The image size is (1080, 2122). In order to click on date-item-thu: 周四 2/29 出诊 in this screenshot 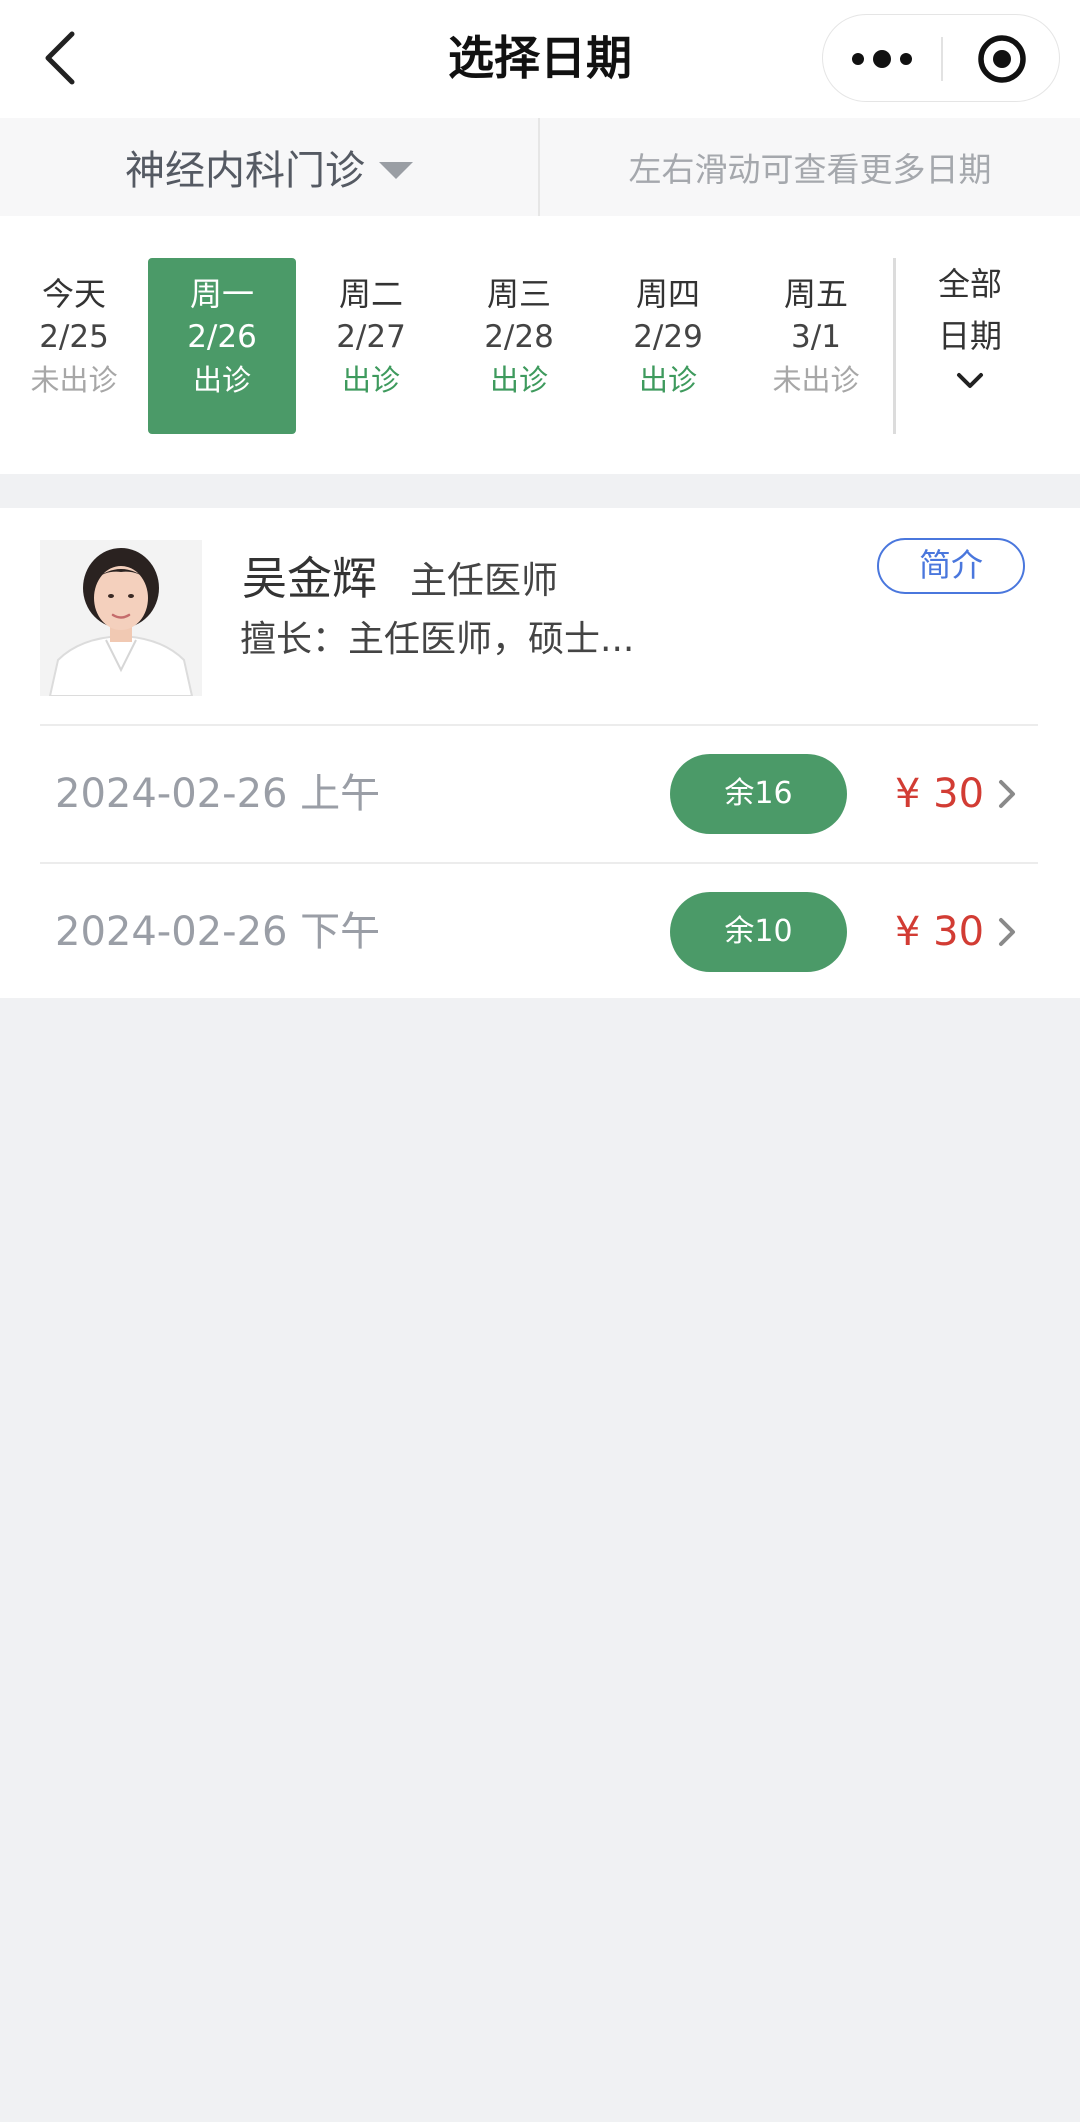, I will do `click(668, 346)`.